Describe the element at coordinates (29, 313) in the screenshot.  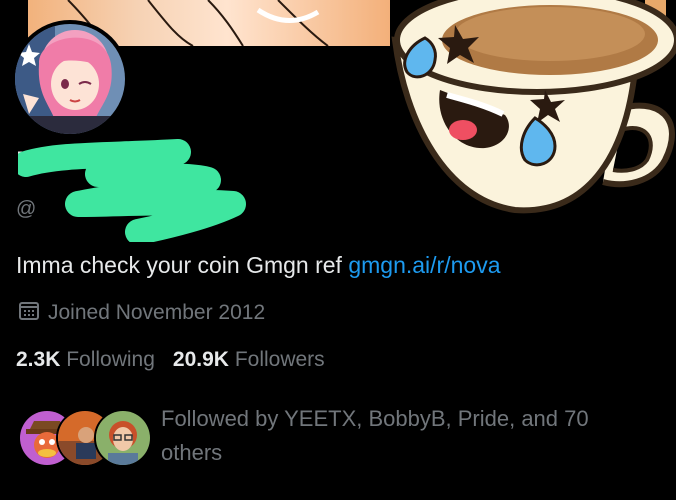
I see `calendar-icon` at that location.